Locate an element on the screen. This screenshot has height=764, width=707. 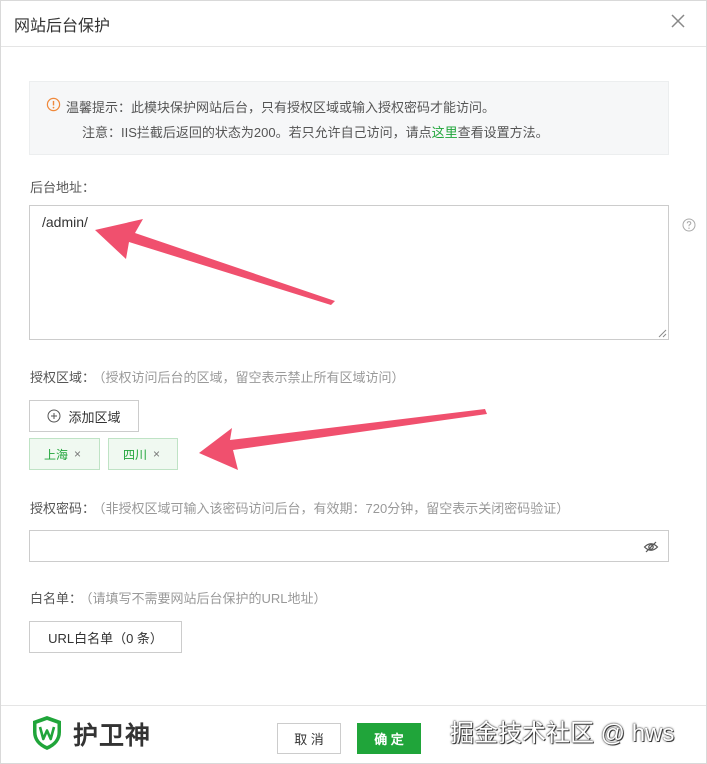
authorized-regions-hint: （授权访问后台的区域，留空表示禁止所有区域访问） is located at coordinates (252, 377).